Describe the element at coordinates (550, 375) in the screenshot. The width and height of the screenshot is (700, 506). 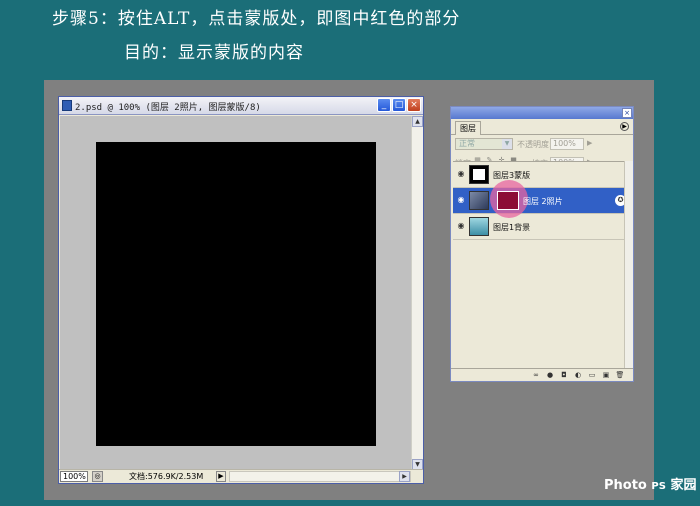
I see `add-style-icon: ●` at that location.